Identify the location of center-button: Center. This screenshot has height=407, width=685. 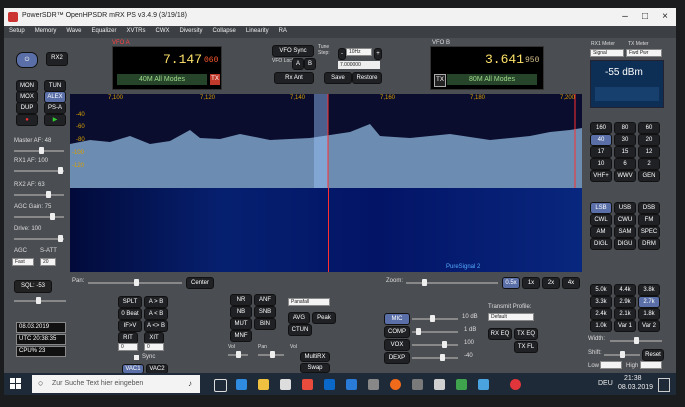
(200, 283).